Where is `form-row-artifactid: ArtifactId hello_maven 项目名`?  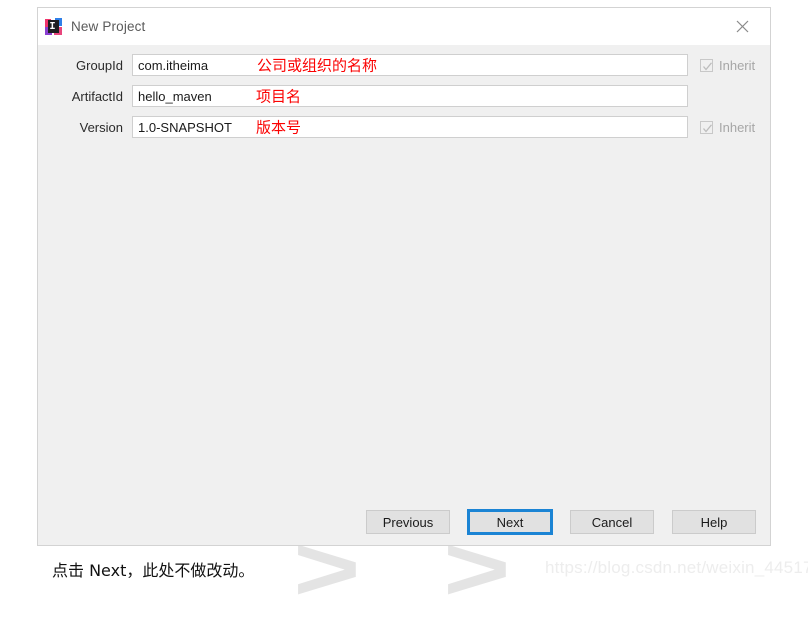
form-row-artifactid: ArtifactId hello_maven 项目名 is located at coordinates (404, 96).